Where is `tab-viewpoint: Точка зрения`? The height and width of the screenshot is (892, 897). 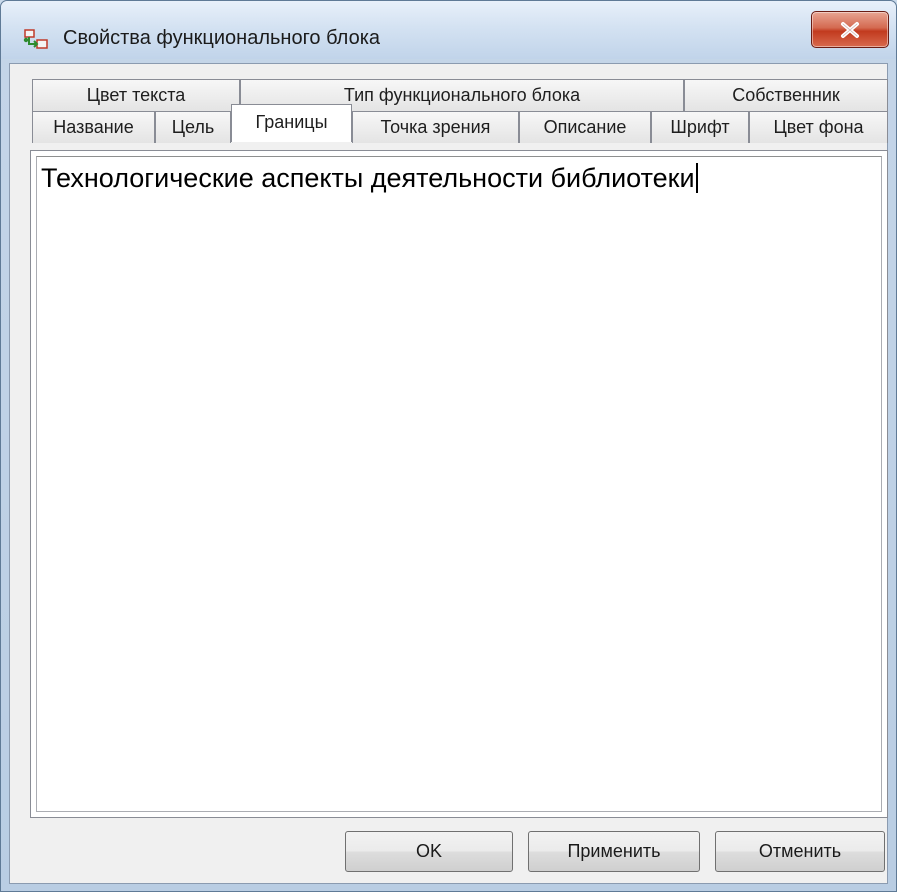
tab-viewpoint: Точка зрения is located at coordinates (435, 127).